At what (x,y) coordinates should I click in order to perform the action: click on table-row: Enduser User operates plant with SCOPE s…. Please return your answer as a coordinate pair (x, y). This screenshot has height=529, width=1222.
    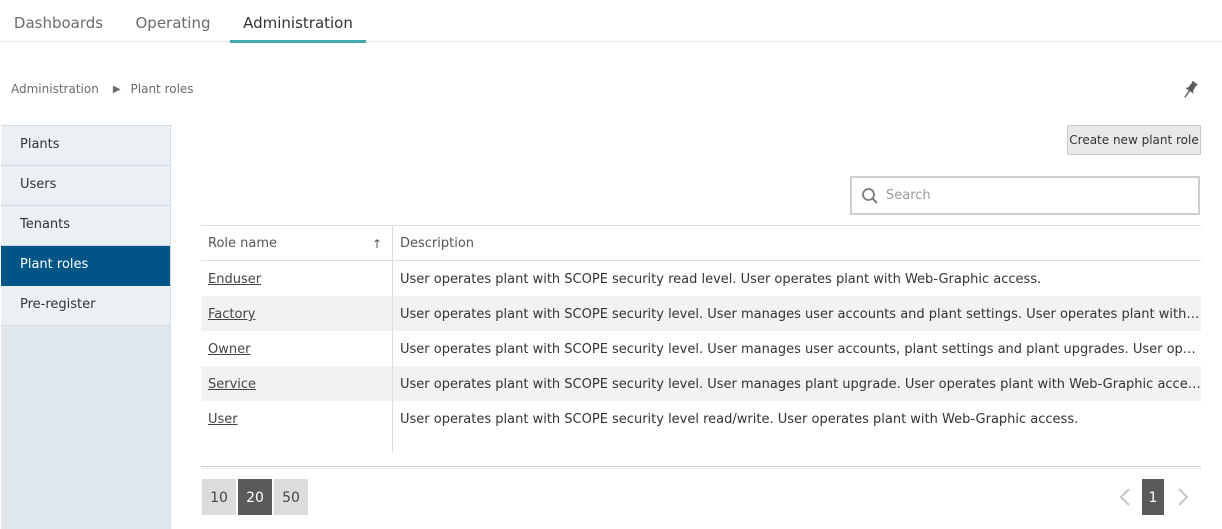
    Looking at the image, I should click on (701, 278).